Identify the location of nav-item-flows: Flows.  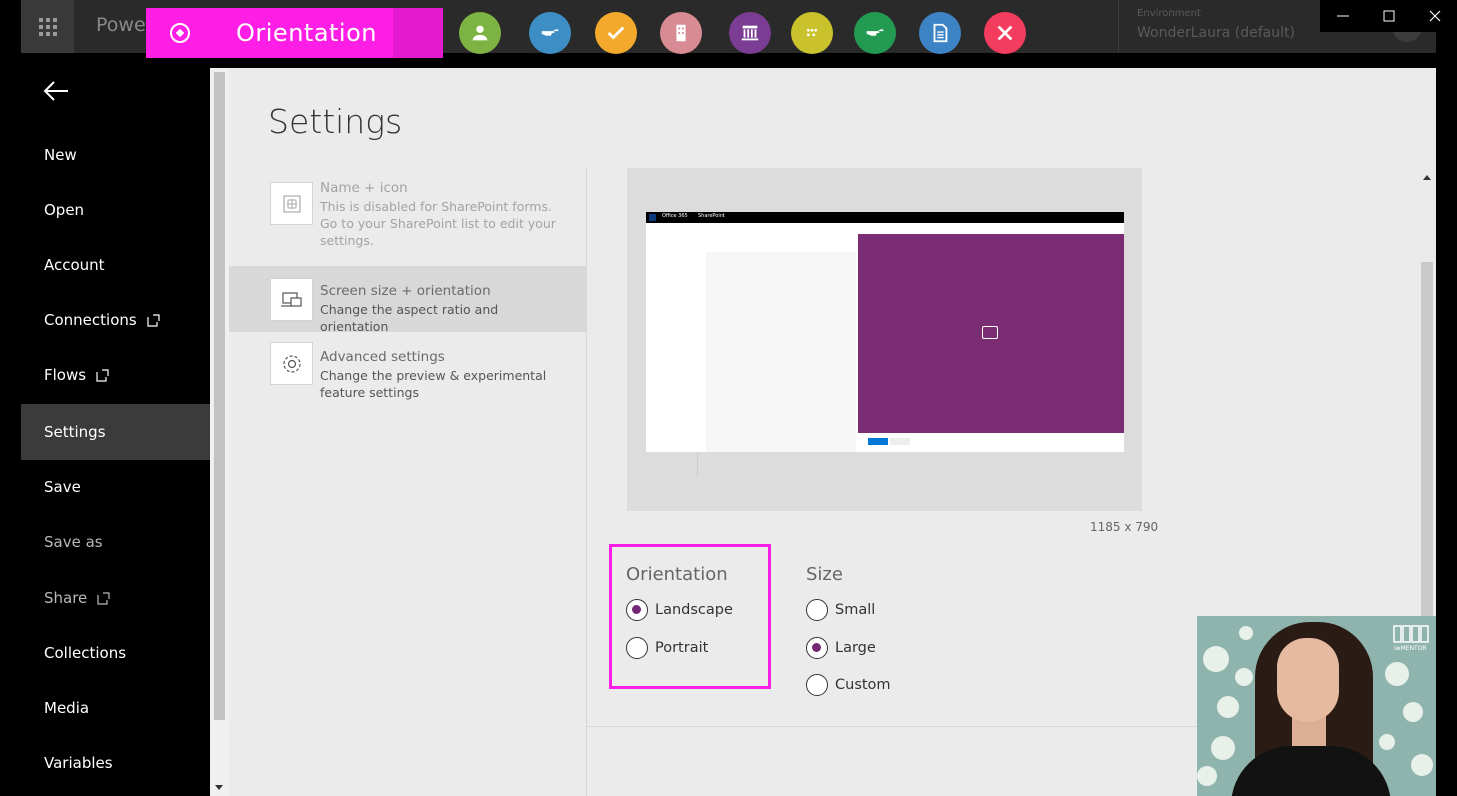
(115, 375).